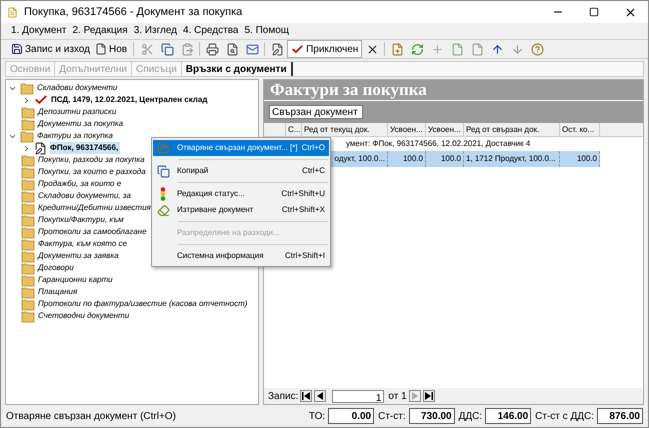 The width and height of the screenshot is (649, 428). Describe the element at coordinates (283, 397) in the screenshot. I see `navigator-label: Запис:` at that location.